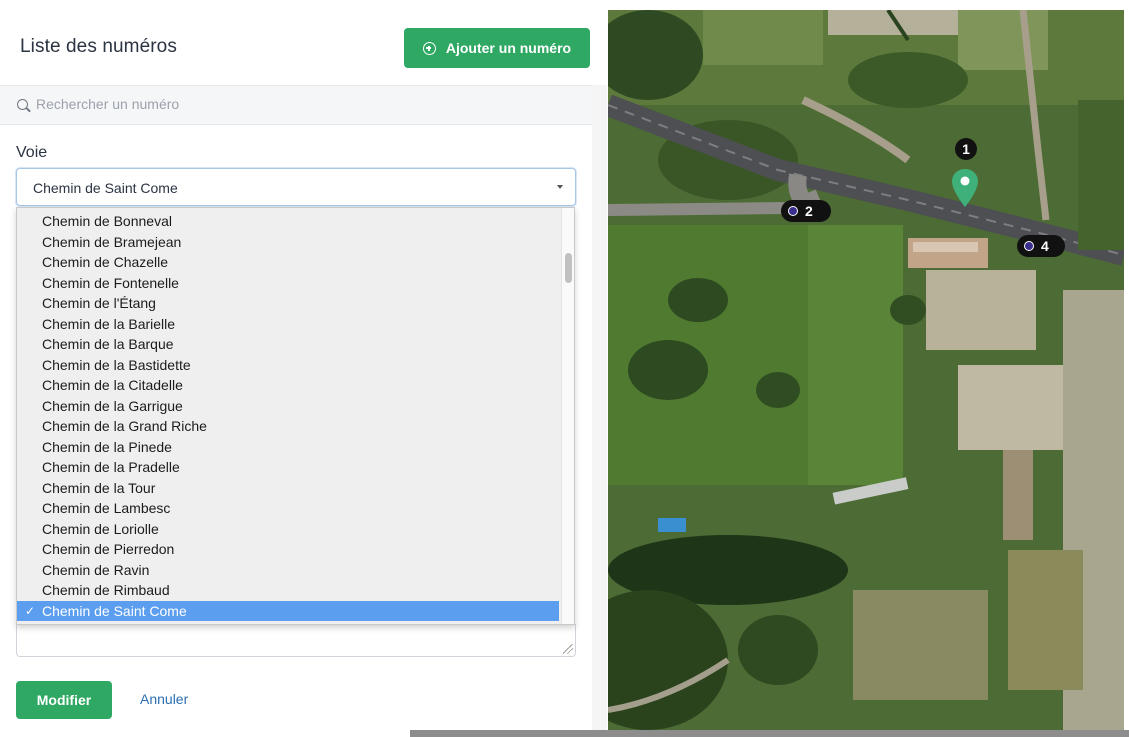 This screenshot has width=1129, height=737. I want to click on dropdown-option: Chemin de la Citadelle, so click(288, 385).